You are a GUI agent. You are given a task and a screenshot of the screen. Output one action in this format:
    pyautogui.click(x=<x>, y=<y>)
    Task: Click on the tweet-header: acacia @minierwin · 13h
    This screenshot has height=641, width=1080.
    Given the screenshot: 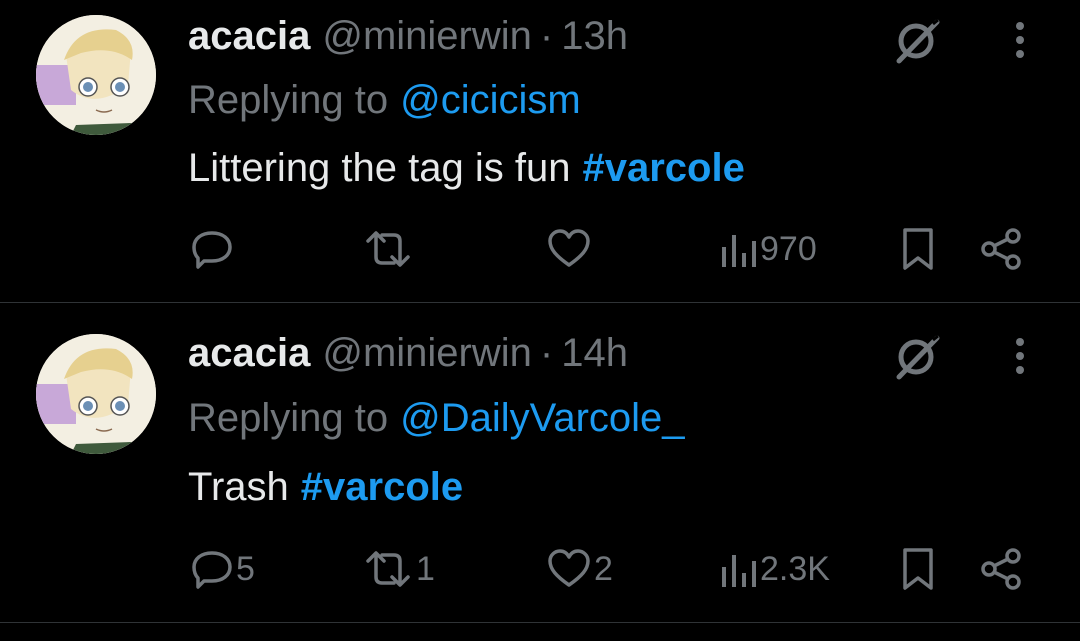 What is the action you would take?
    pyautogui.click(x=408, y=36)
    